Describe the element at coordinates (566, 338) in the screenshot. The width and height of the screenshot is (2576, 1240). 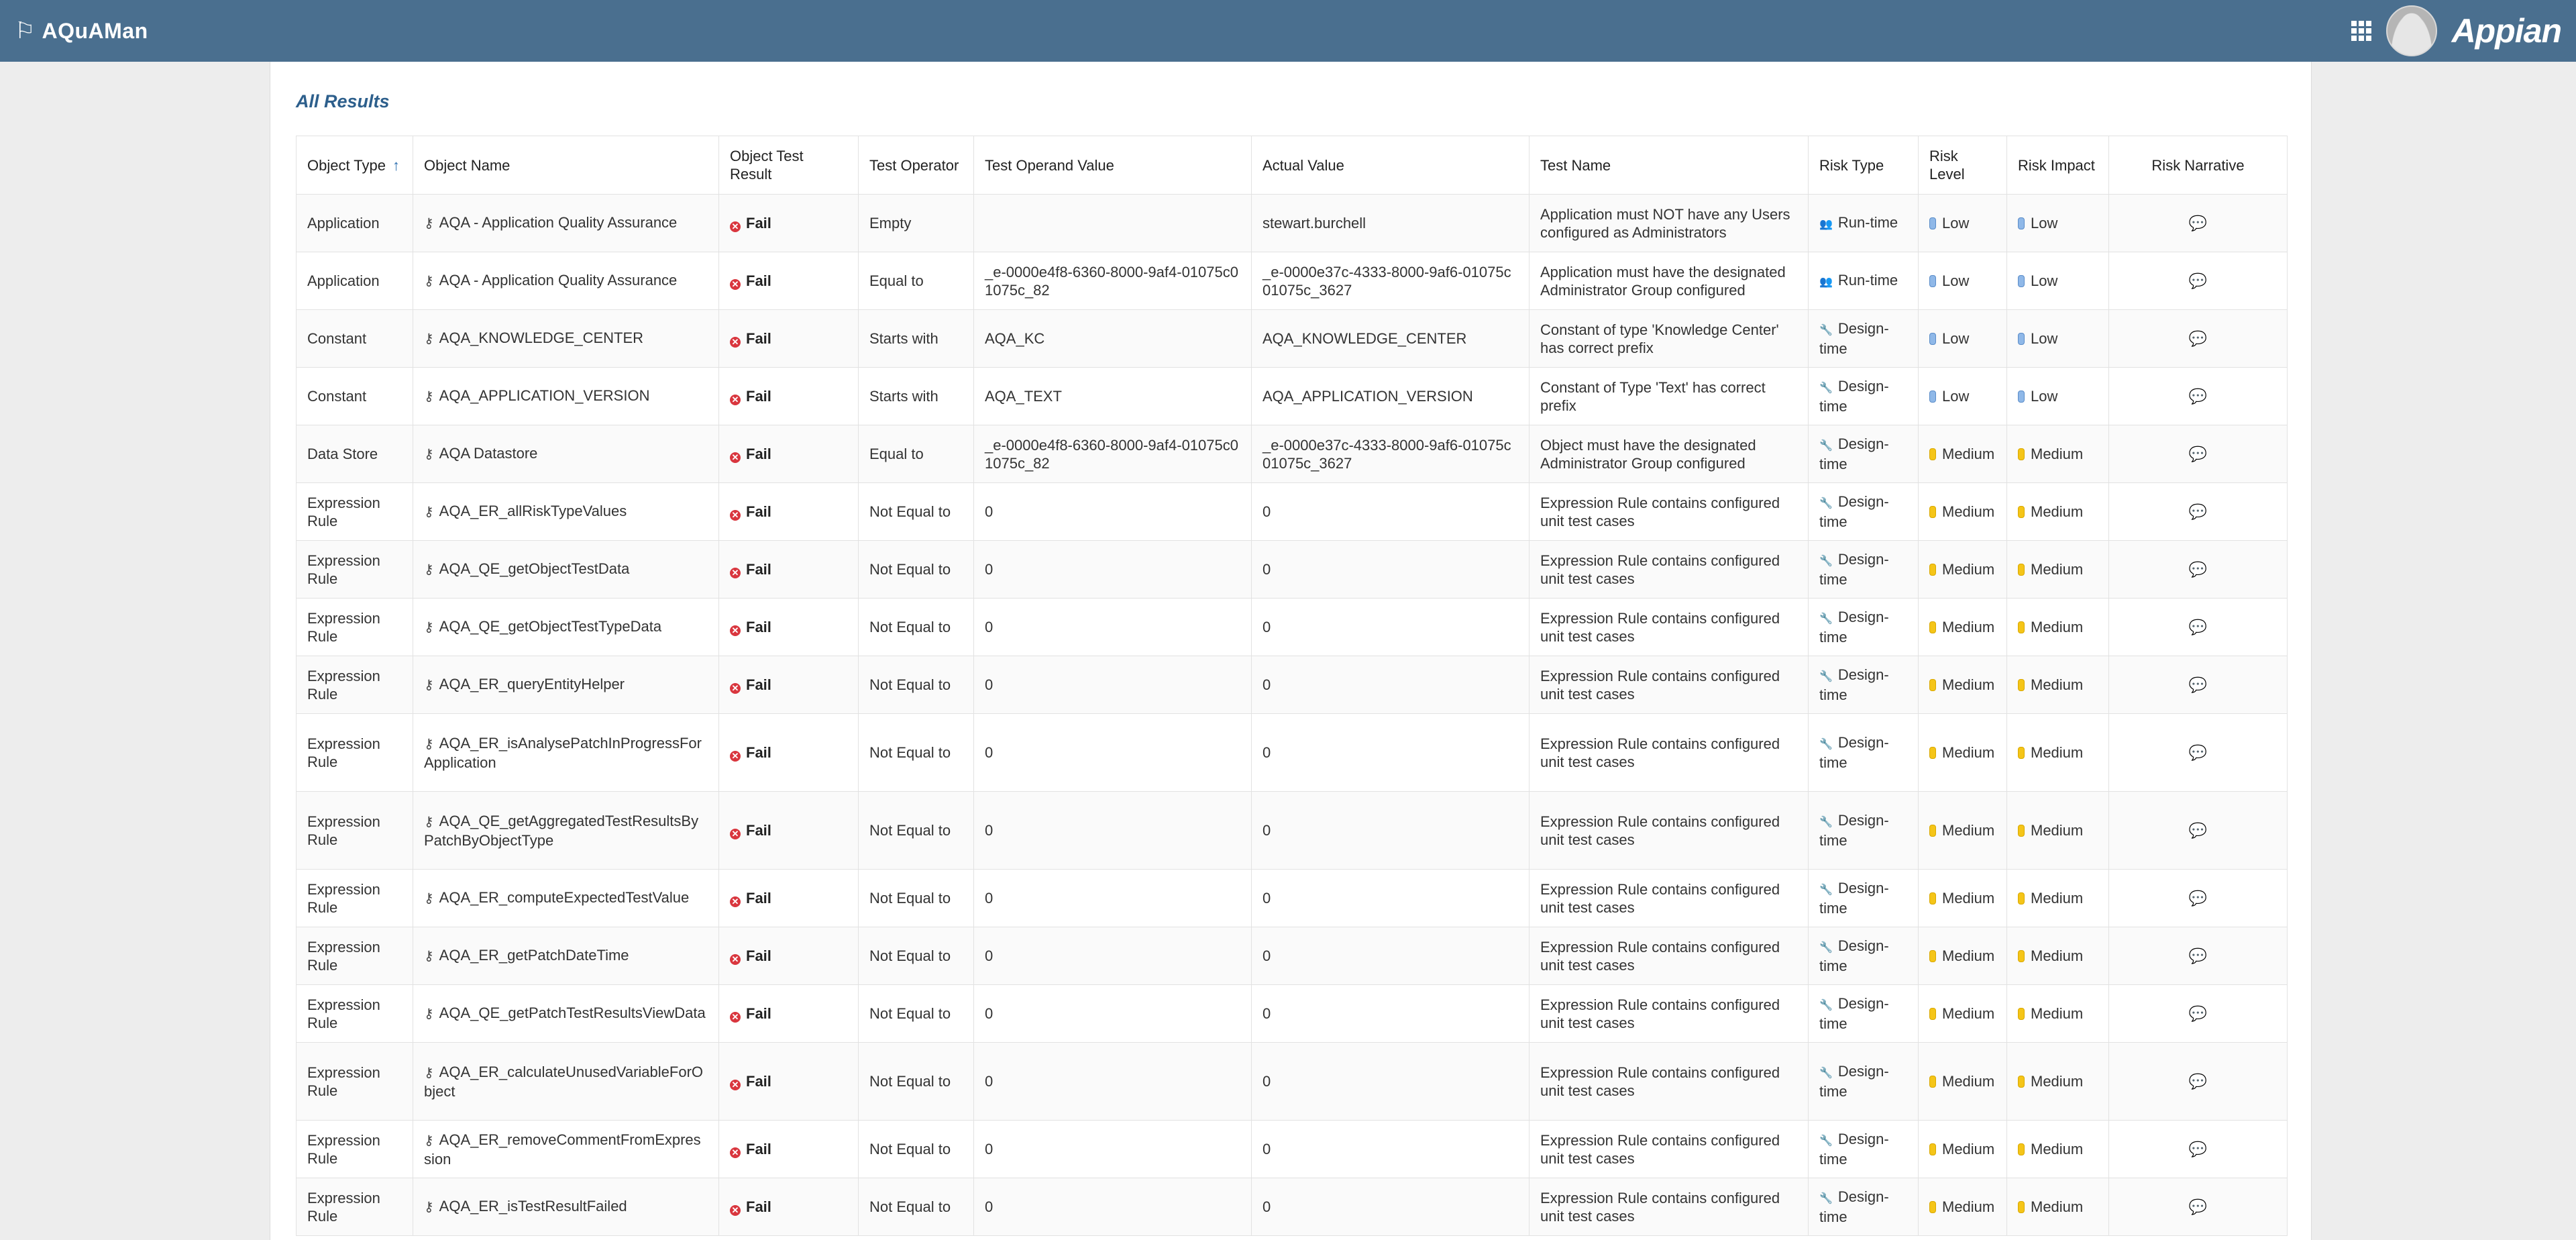
I see `cell-object-name: ⚷ AQA_KNOWLEDGE_CENTER` at that location.